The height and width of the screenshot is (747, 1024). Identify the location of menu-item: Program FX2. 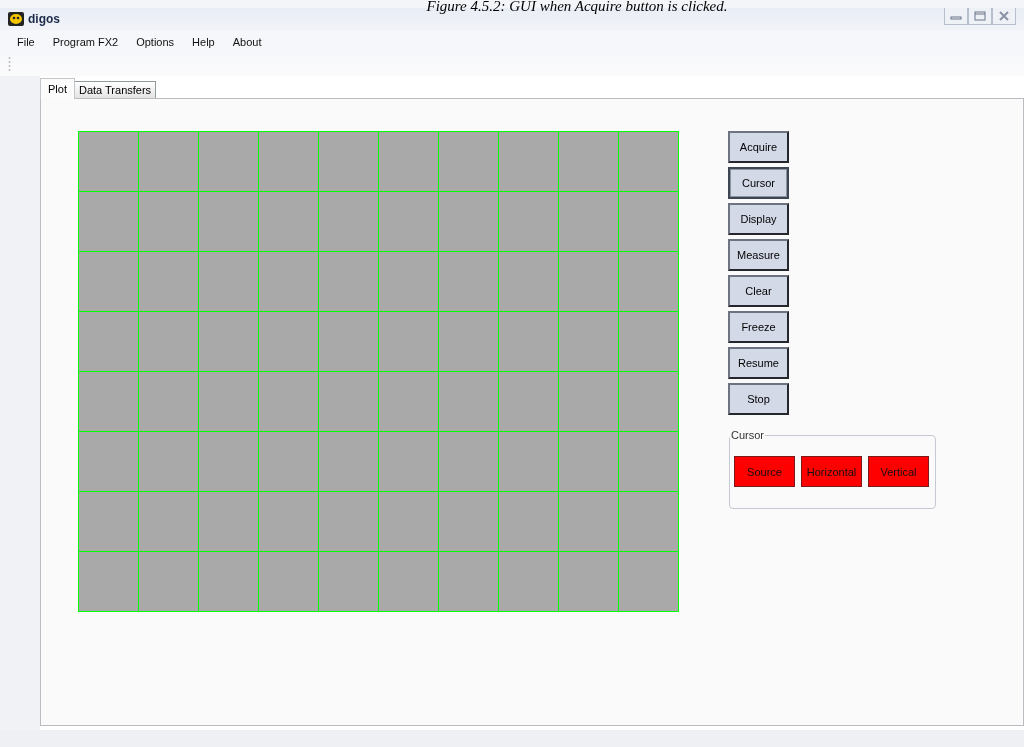
(85, 42).